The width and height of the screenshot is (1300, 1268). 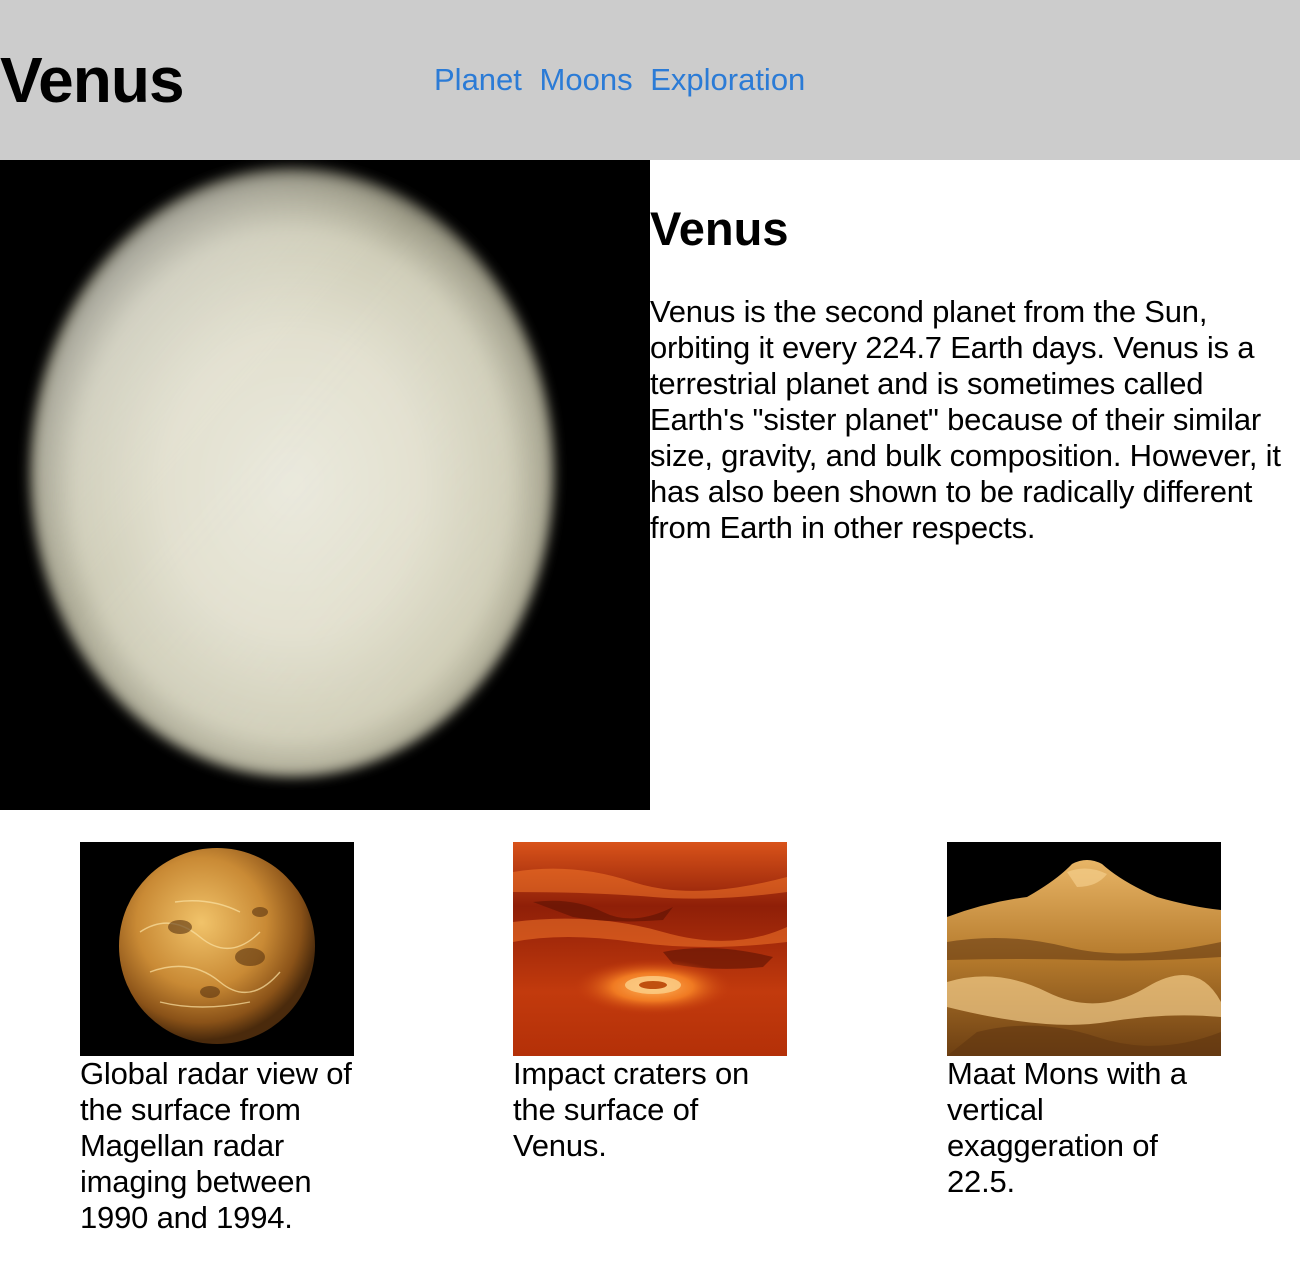 I want to click on nav-link-planet: Planet, so click(x=478, y=79).